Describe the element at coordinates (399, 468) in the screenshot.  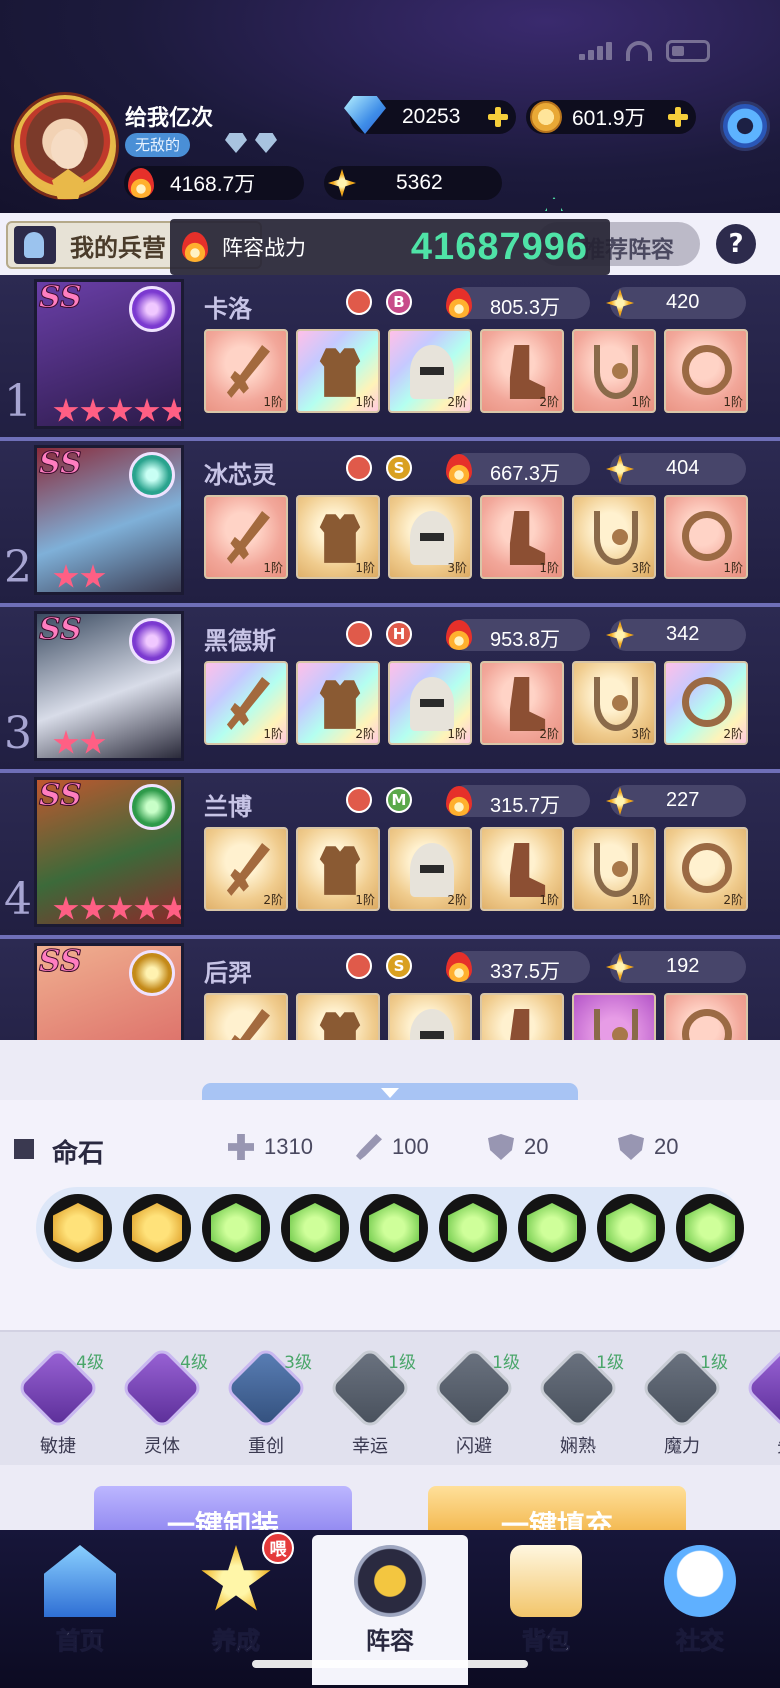
I see `grade-badge: S` at that location.